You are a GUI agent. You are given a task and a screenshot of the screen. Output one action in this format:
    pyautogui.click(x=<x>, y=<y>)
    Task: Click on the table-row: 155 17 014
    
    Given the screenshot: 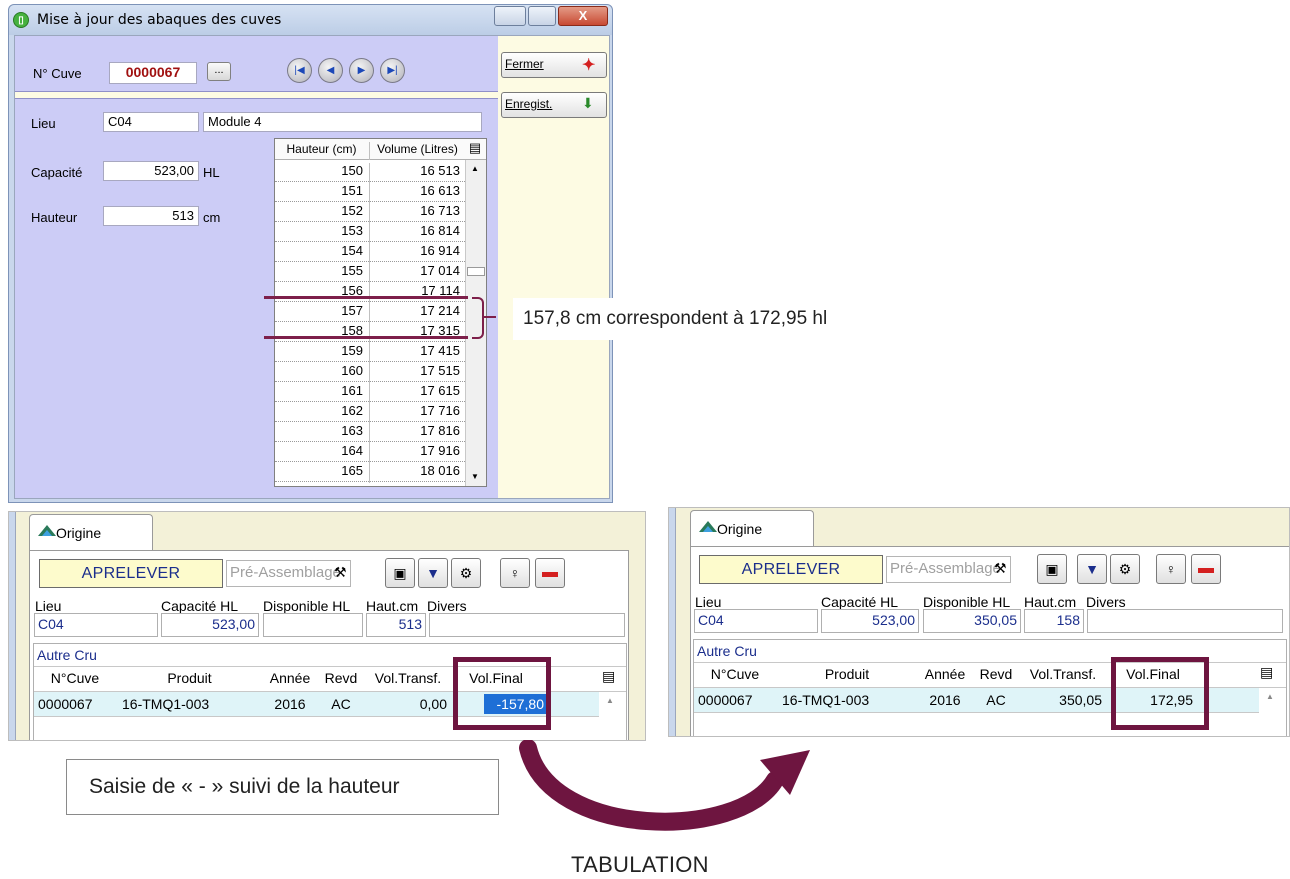 What is the action you would take?
    pyautogui.click(x=370, y=272)
    